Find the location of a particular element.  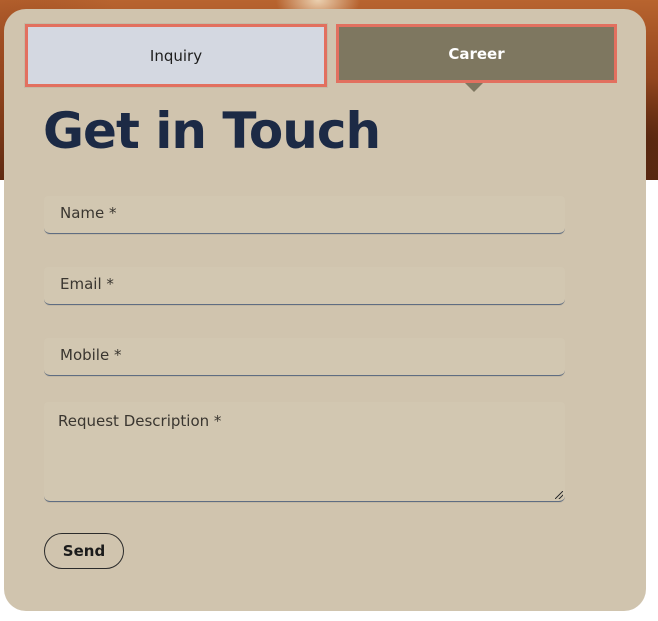

tab-inquiry-label: Inquiry is located at coordinates (176, 55).